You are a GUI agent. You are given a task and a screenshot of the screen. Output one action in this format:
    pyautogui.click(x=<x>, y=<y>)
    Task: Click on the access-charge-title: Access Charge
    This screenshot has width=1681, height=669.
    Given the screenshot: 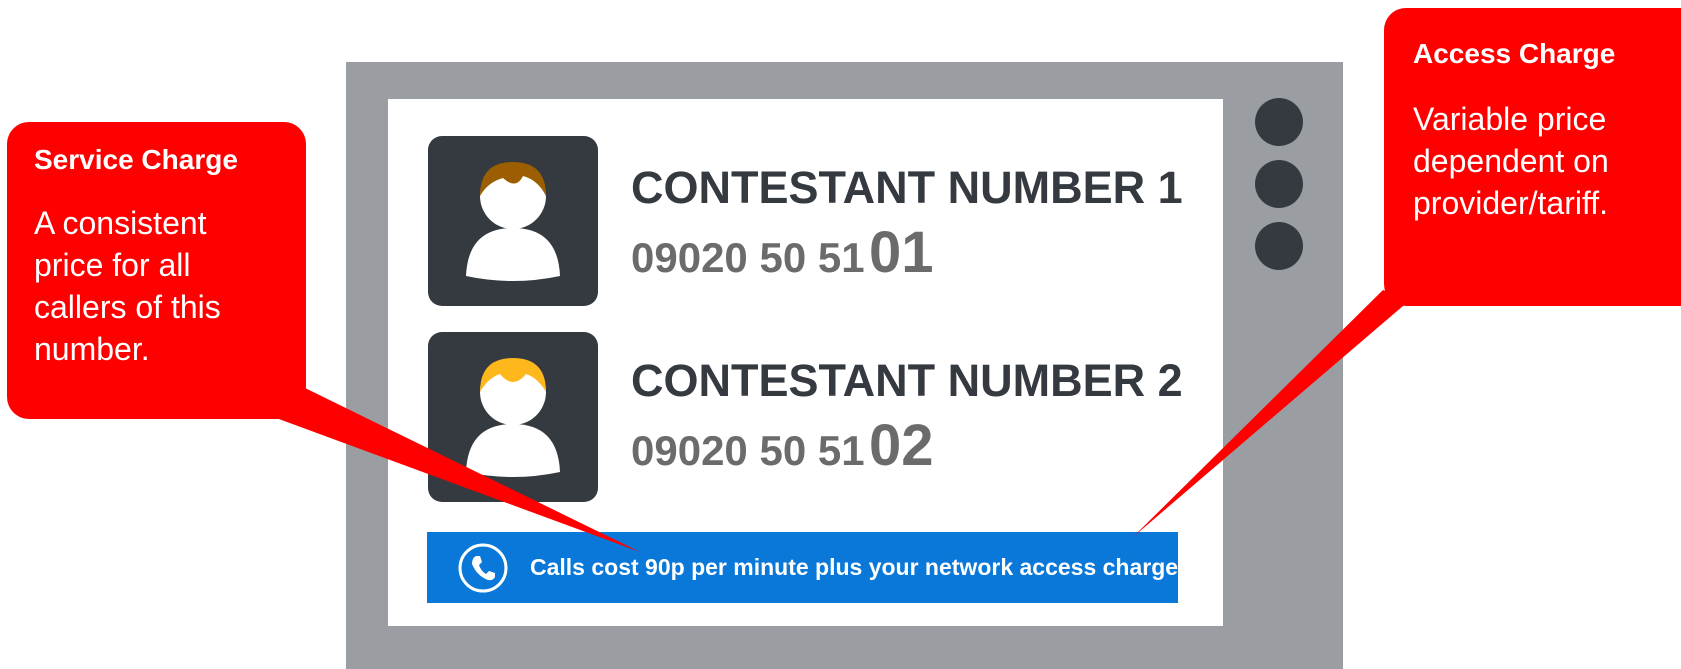 What is the action you would take?
    pyautogui.click(x=1514, y=53)
    